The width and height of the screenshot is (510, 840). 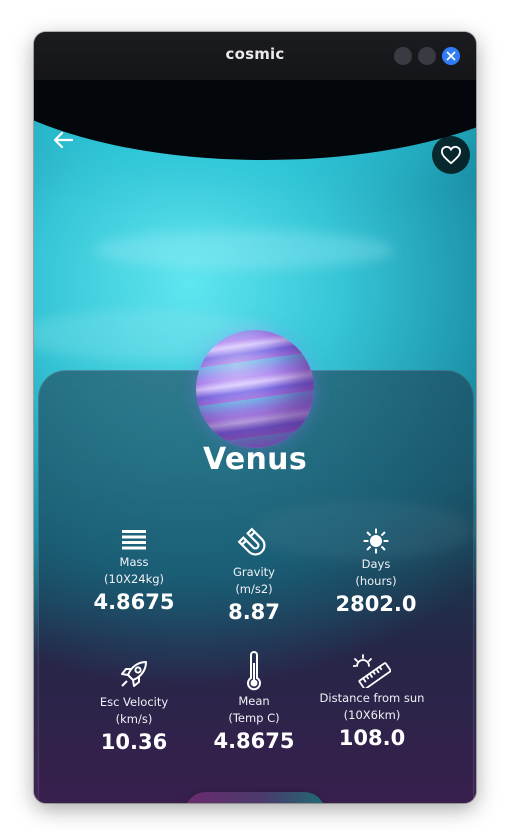 What do you see at coordinates (134, 571) in the screenshot?
I see `stat-mass: Mass (10X24kg) 4.8675` at bounding box center [134, 571].